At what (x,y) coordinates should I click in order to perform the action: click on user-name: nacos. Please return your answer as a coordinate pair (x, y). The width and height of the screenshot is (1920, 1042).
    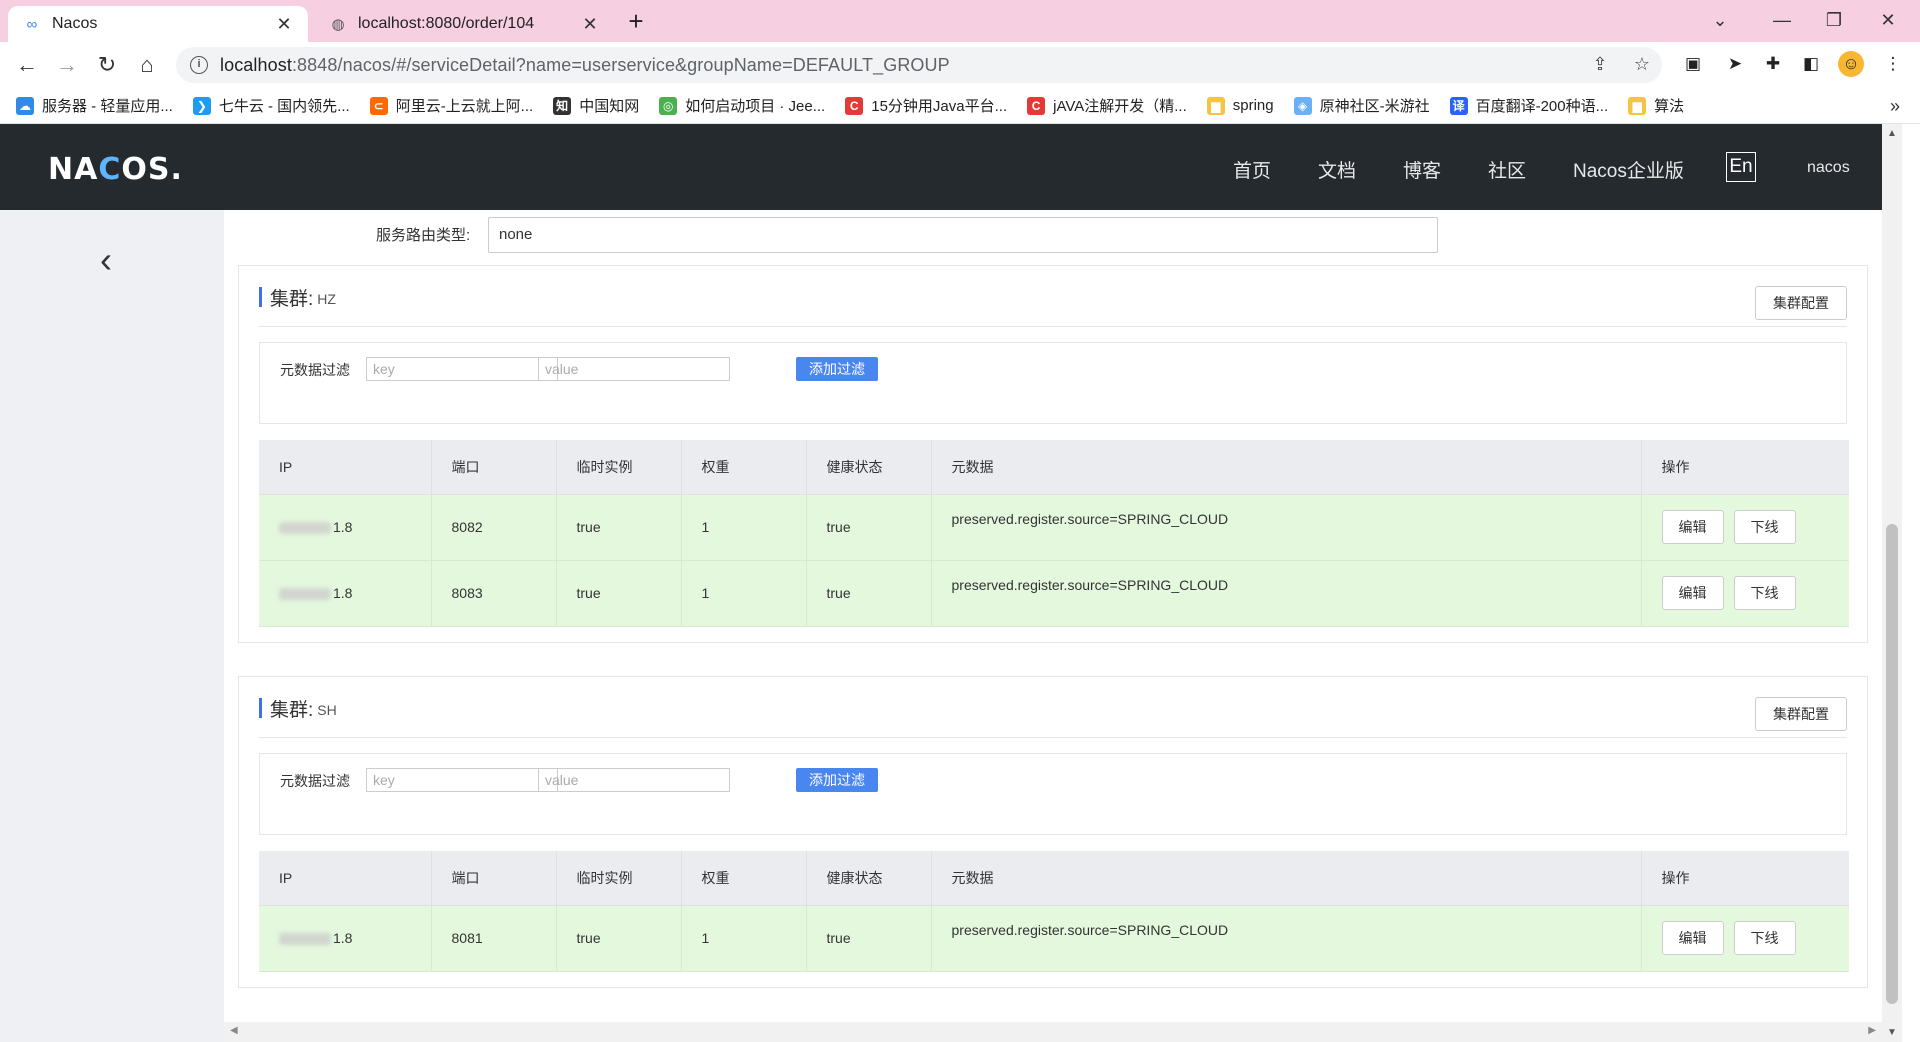
    Looking at the image, I should click on (1828, 168).